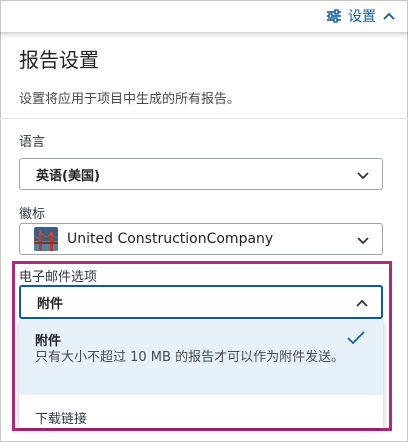 This screenshot has width=408, height=442. What do you see at coordinates (59, 60) in the screenshot?
I see `panel-title: 报告设置` at bounding box center [59, 60].